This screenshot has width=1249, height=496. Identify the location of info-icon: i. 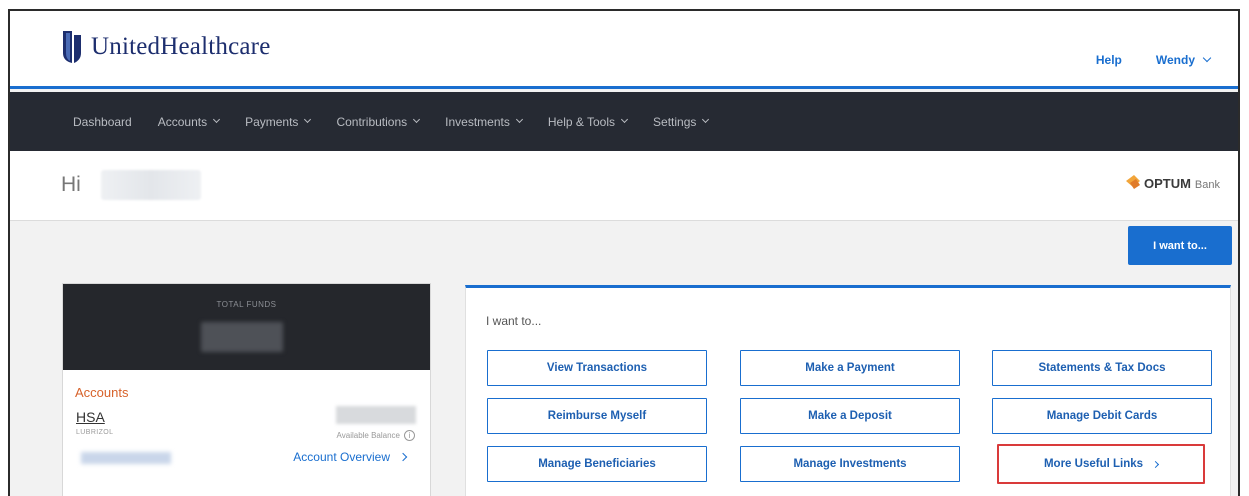
(409, 435).